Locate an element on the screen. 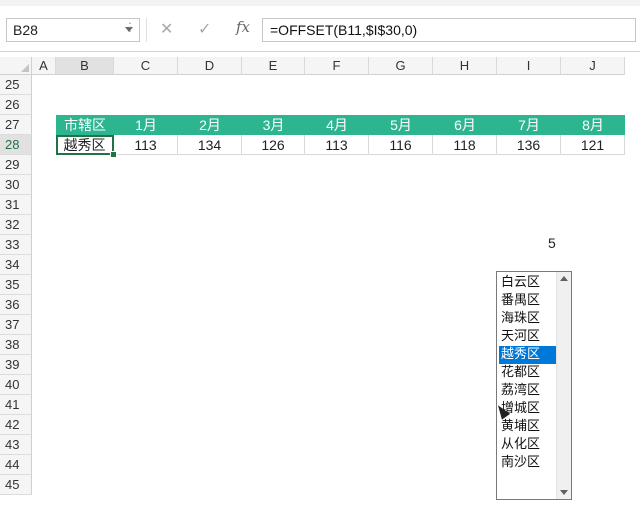 The width and height of the screenshot is (640, 505). table-data-cell: 136 is located at coordinates (529, 145).